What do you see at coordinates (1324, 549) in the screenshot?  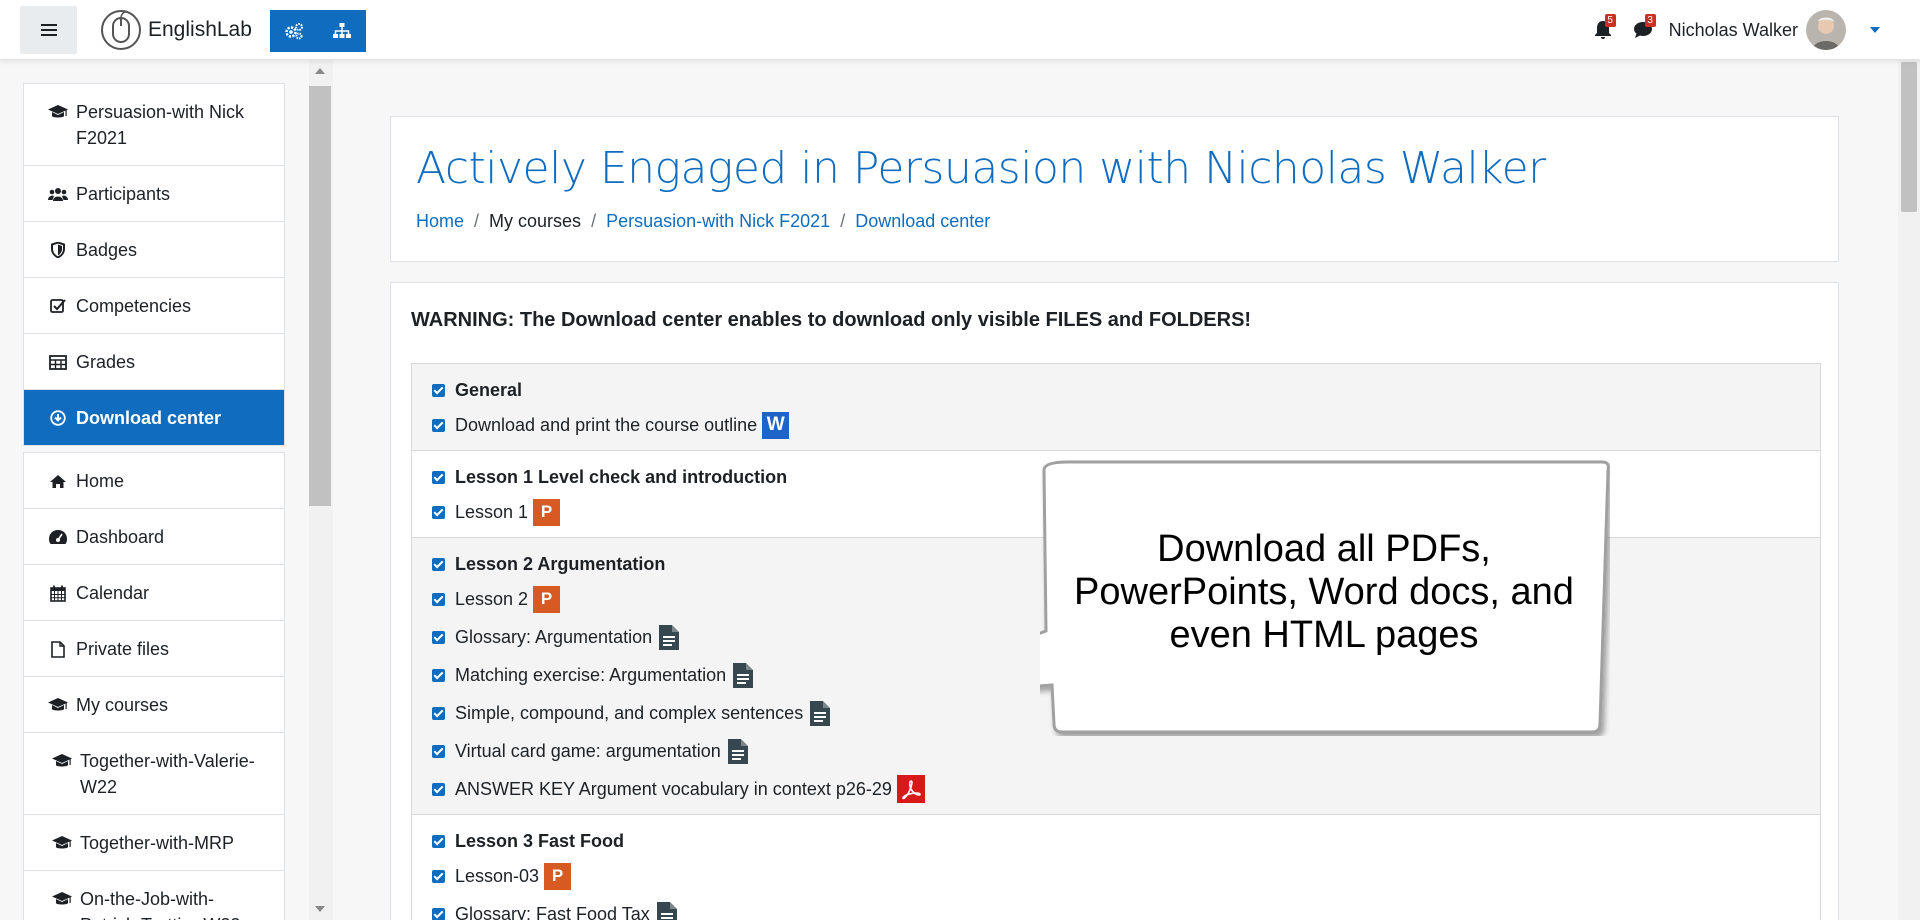 I see `callout-line: Download all PDFs,` at bounding box center [1324, 549].